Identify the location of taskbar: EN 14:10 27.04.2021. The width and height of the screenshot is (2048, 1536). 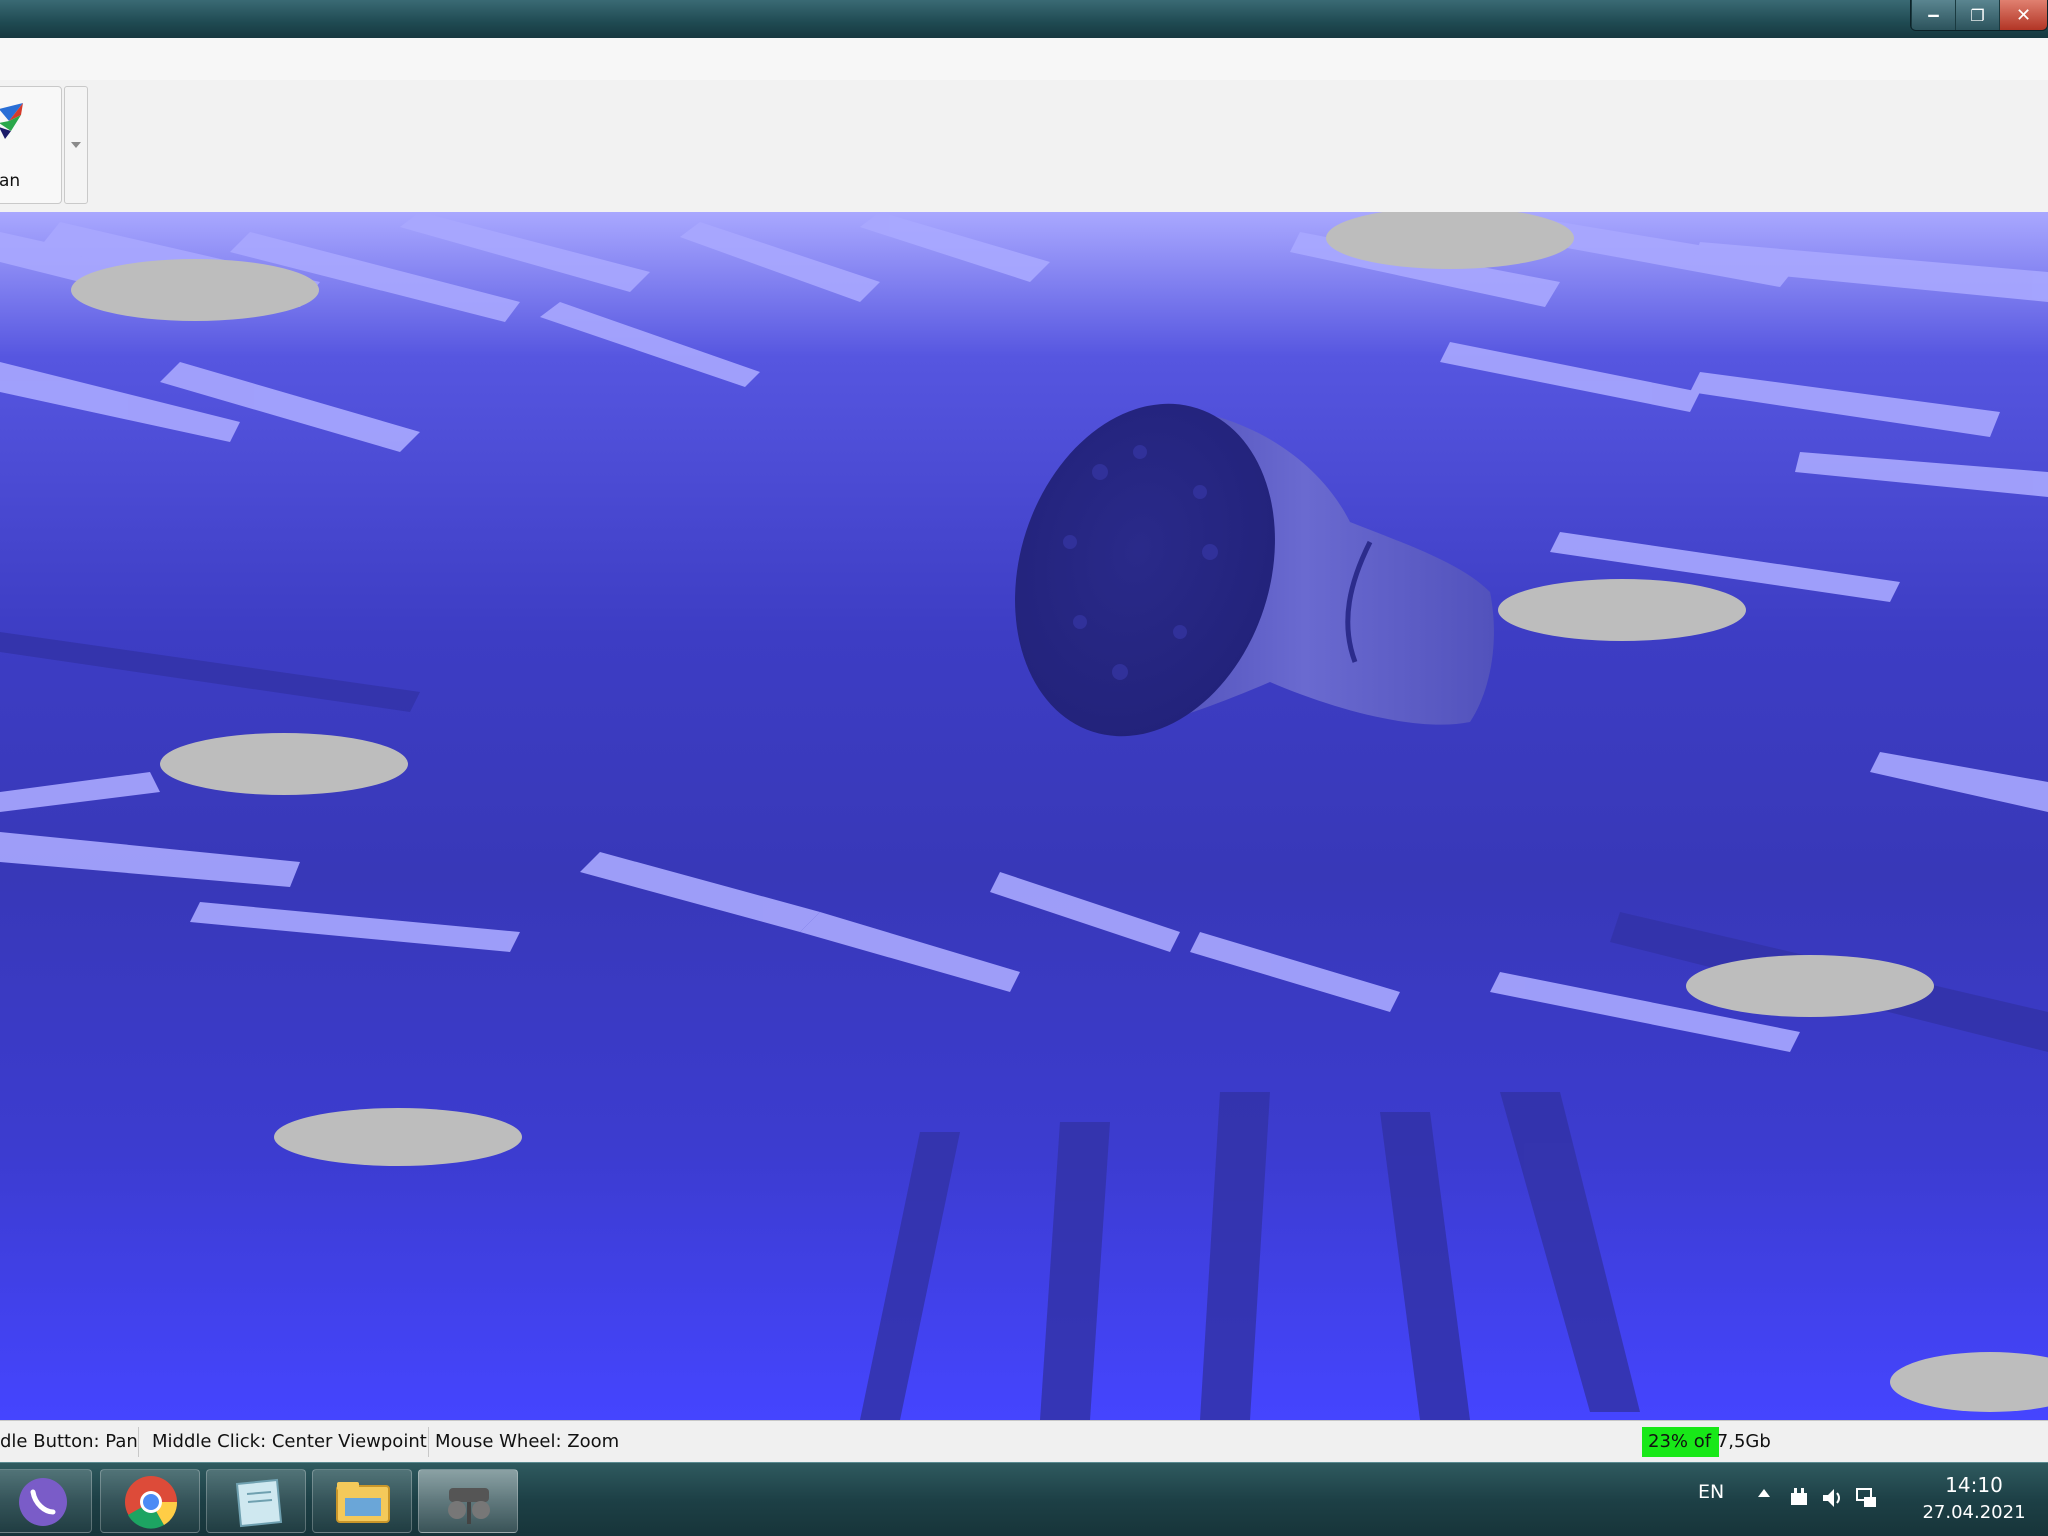
(1024, 1499).